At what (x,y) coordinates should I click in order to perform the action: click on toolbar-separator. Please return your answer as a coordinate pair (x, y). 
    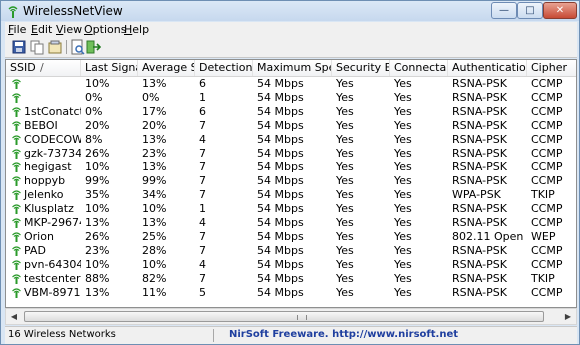
    Looking at the image, I should click on (66, 47).